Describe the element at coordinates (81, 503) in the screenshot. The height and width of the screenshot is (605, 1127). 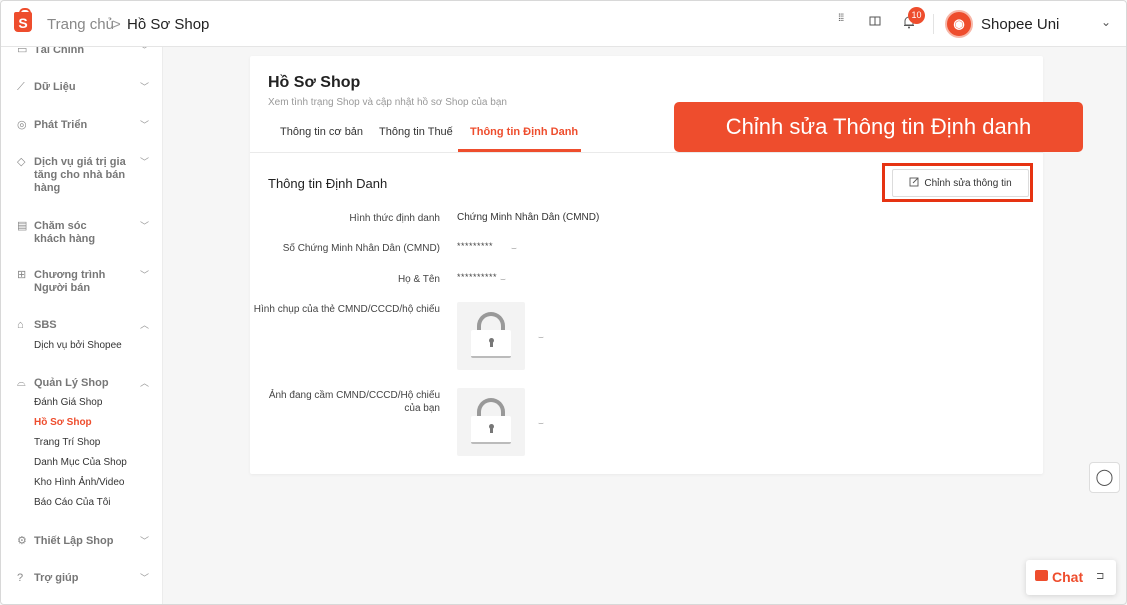
I see `sidebar-item-my-reports: Báo Cáo Của Tôi` at that location.